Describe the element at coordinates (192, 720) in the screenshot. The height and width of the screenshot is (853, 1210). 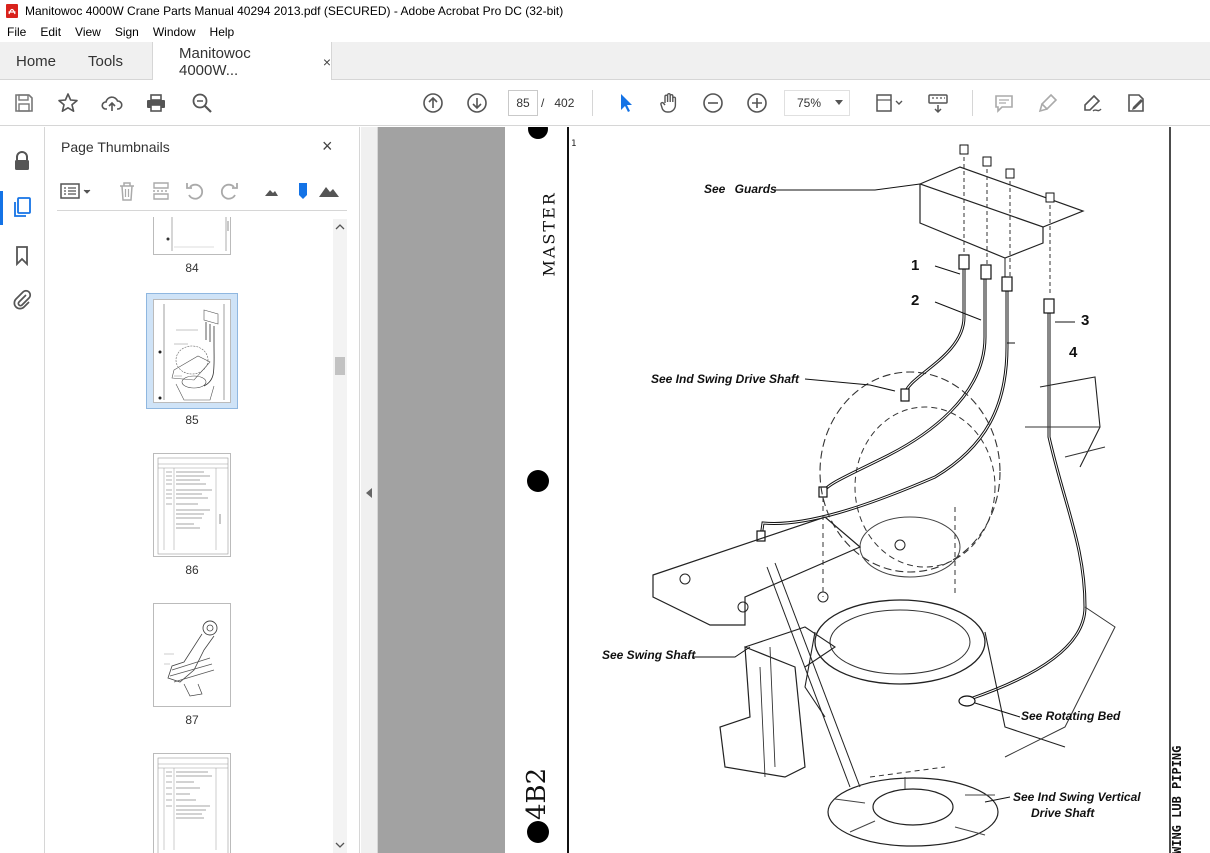
I see `thumbnail-label-87: 87` at that location.